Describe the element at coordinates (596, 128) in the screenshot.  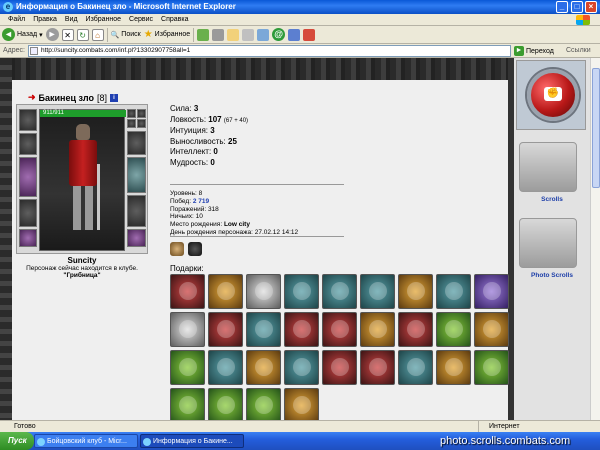
I see `scrollbar-thumb` at that location.